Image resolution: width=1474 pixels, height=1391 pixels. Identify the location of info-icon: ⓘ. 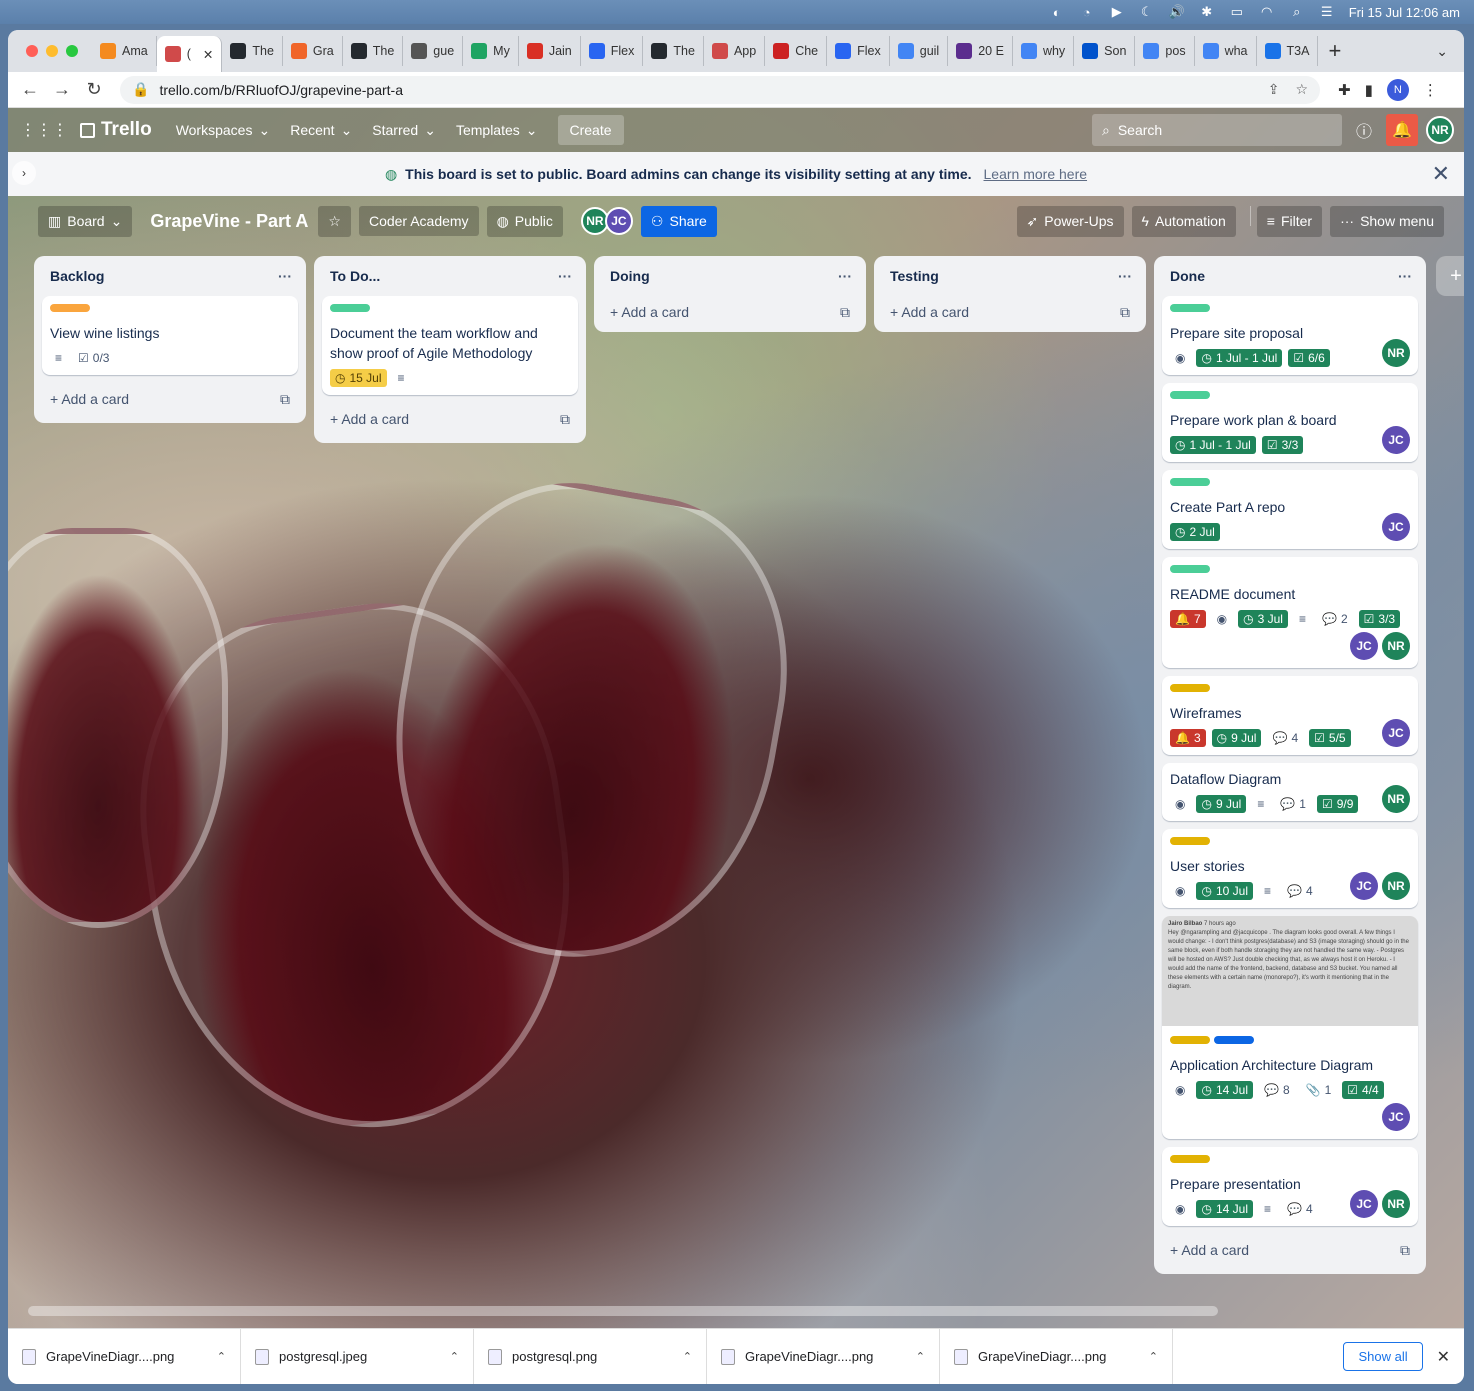
(1364, 130).